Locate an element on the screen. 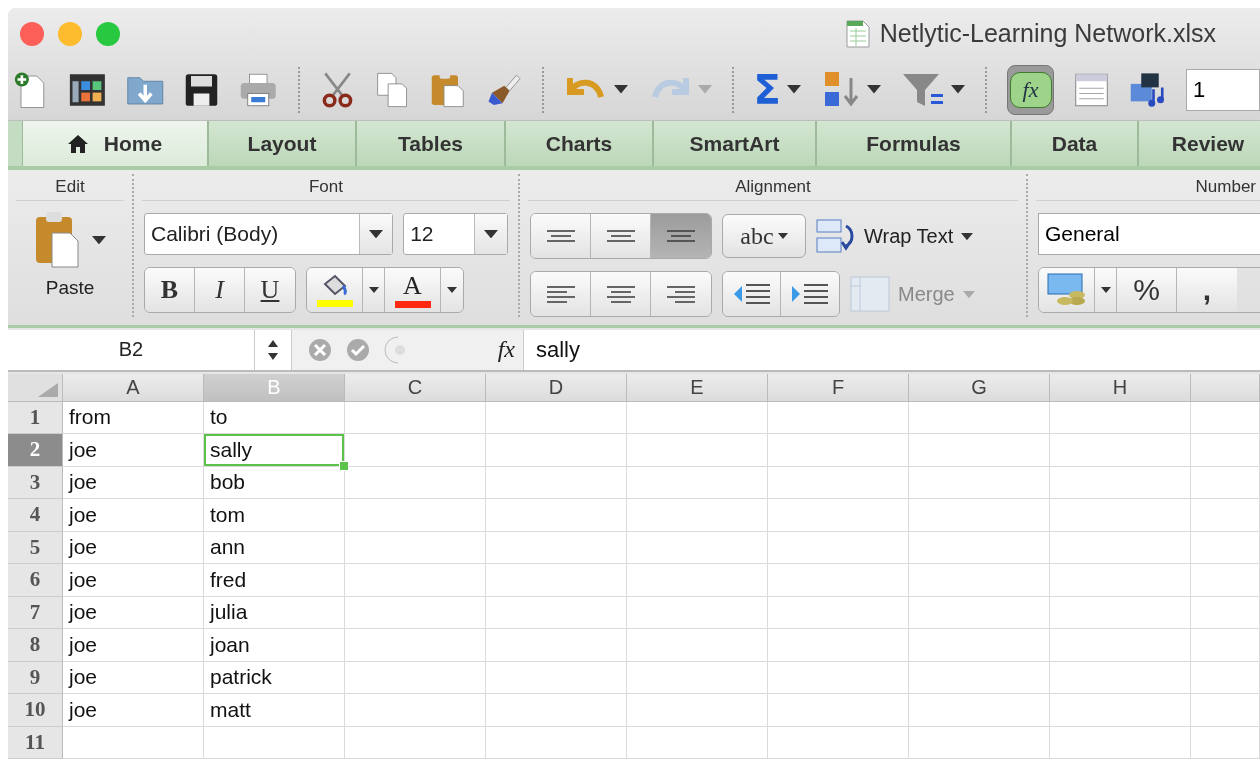  row-header: 9 is located at coordinates (35, 677).